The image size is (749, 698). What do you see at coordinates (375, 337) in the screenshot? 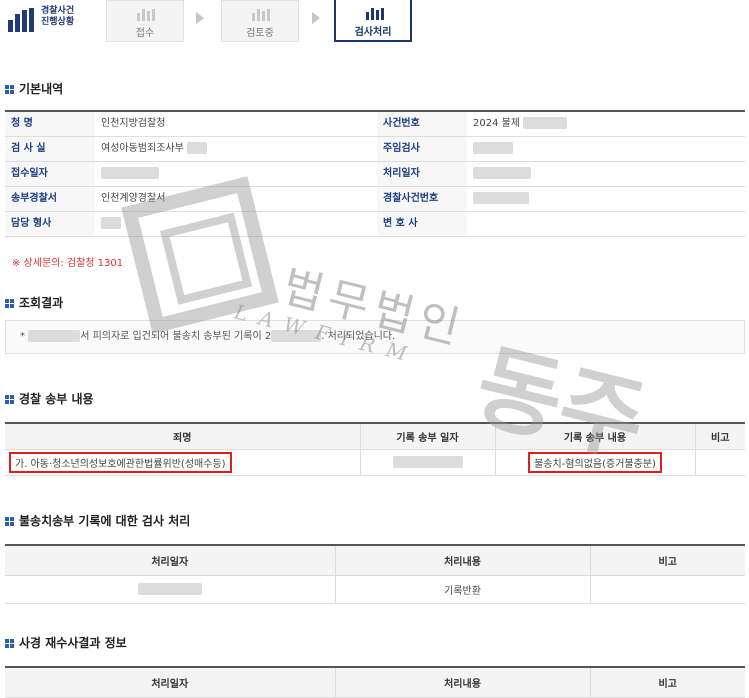
I see `result-message: * 서 피의자로 입건되어 불송치 송부된 기록이 2. 처리되었습니다.` at bounding box center [375, 337].